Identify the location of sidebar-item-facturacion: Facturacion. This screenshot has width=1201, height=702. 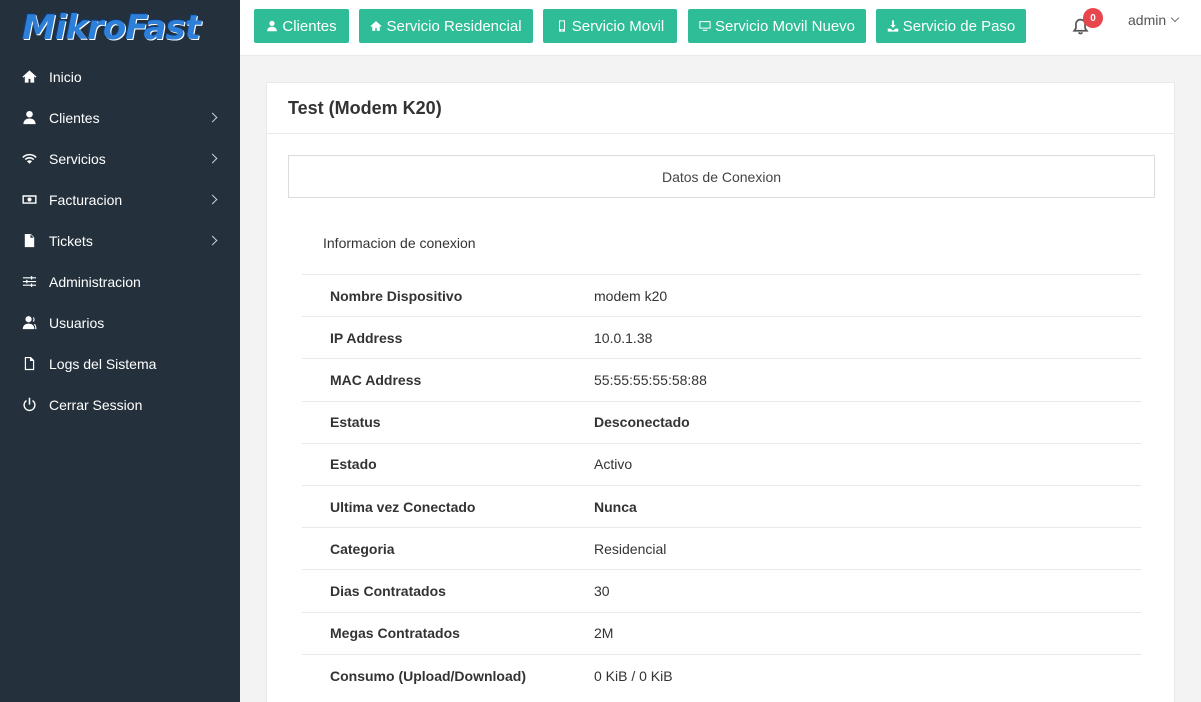
(120, 199).